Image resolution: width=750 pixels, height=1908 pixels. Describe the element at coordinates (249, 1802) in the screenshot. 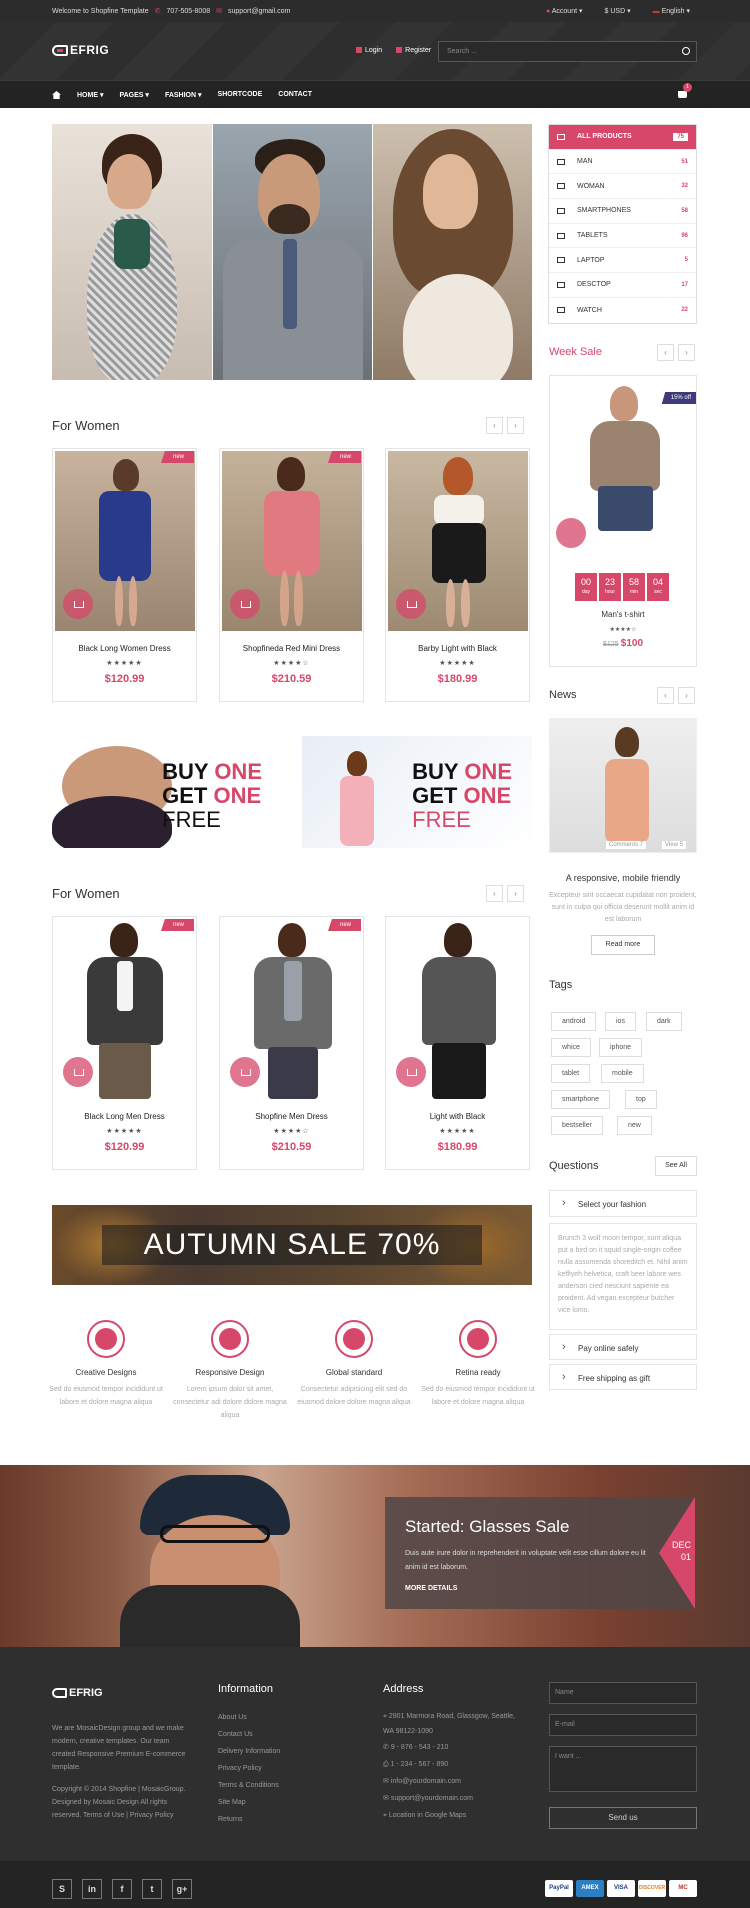

I see `footer-link-sitemap: Site Map` at that location.